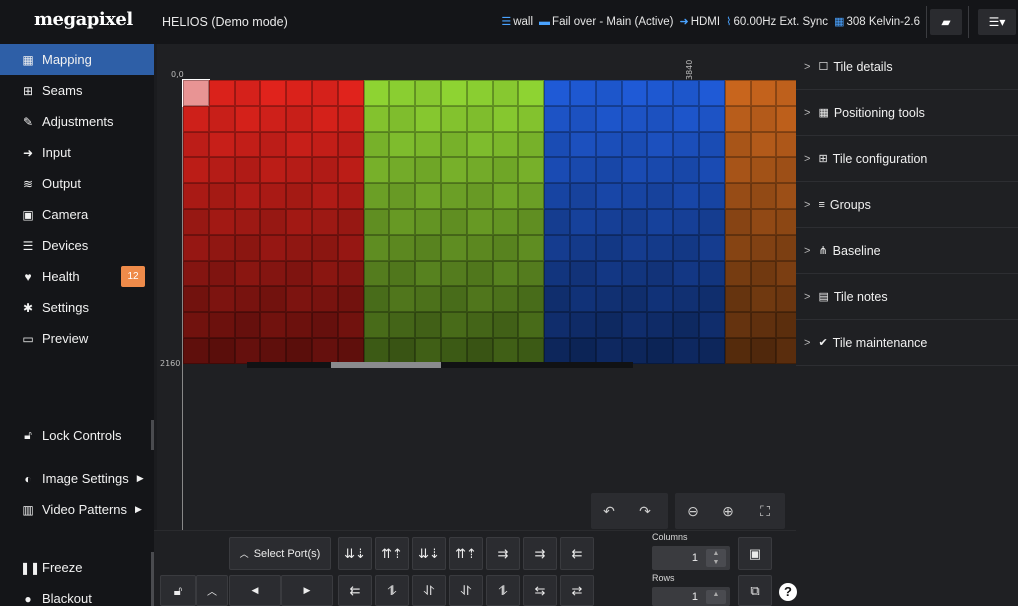  I want to click on section-groups: > ≡ Groups, so click(907, 205).